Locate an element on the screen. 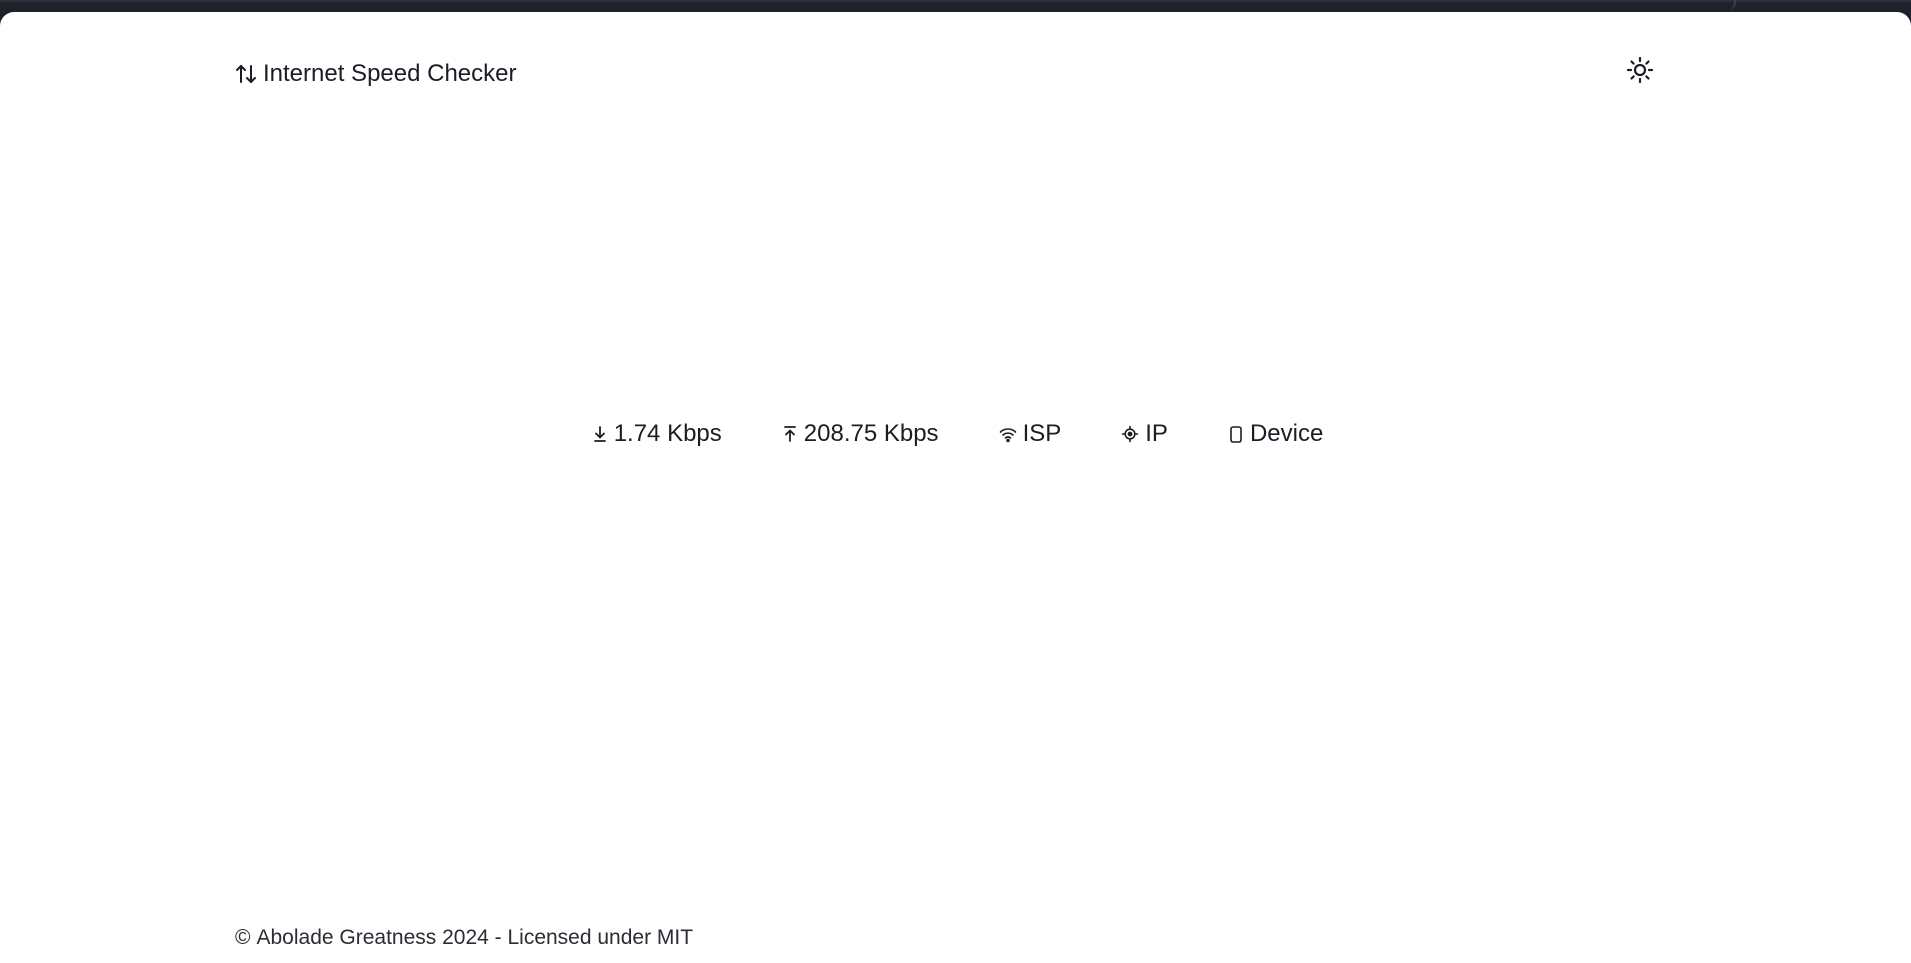  speed-stats: 1.74 Kbps 208.75 Kbps ISP IP Device is located at coordinates (955, 434).